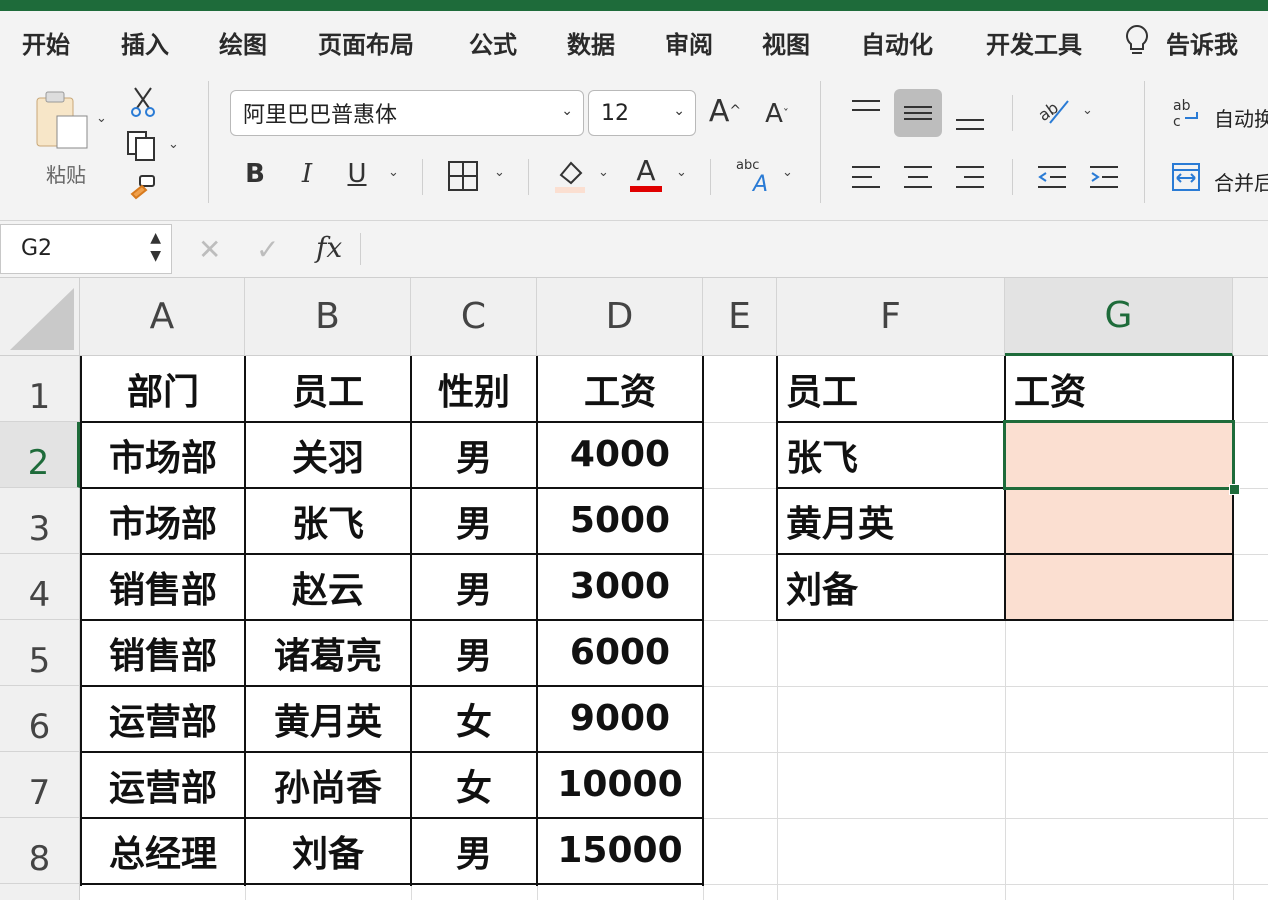  Describe the element at coordinates (40, 317) in the screenshot. I see `select-all-button` at that location.